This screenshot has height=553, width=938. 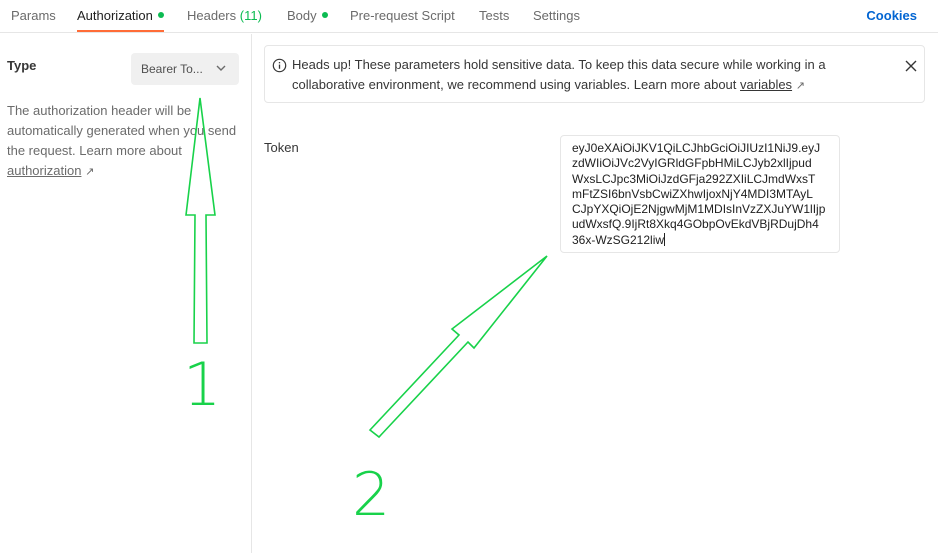 What do you see at coordinates (694, 178) in the screenshot?
I see `token-line: WxsLCJpc3MiOiJzdGFja292ZXIiLCJmdWxsT` at bounding box center [694, 178].